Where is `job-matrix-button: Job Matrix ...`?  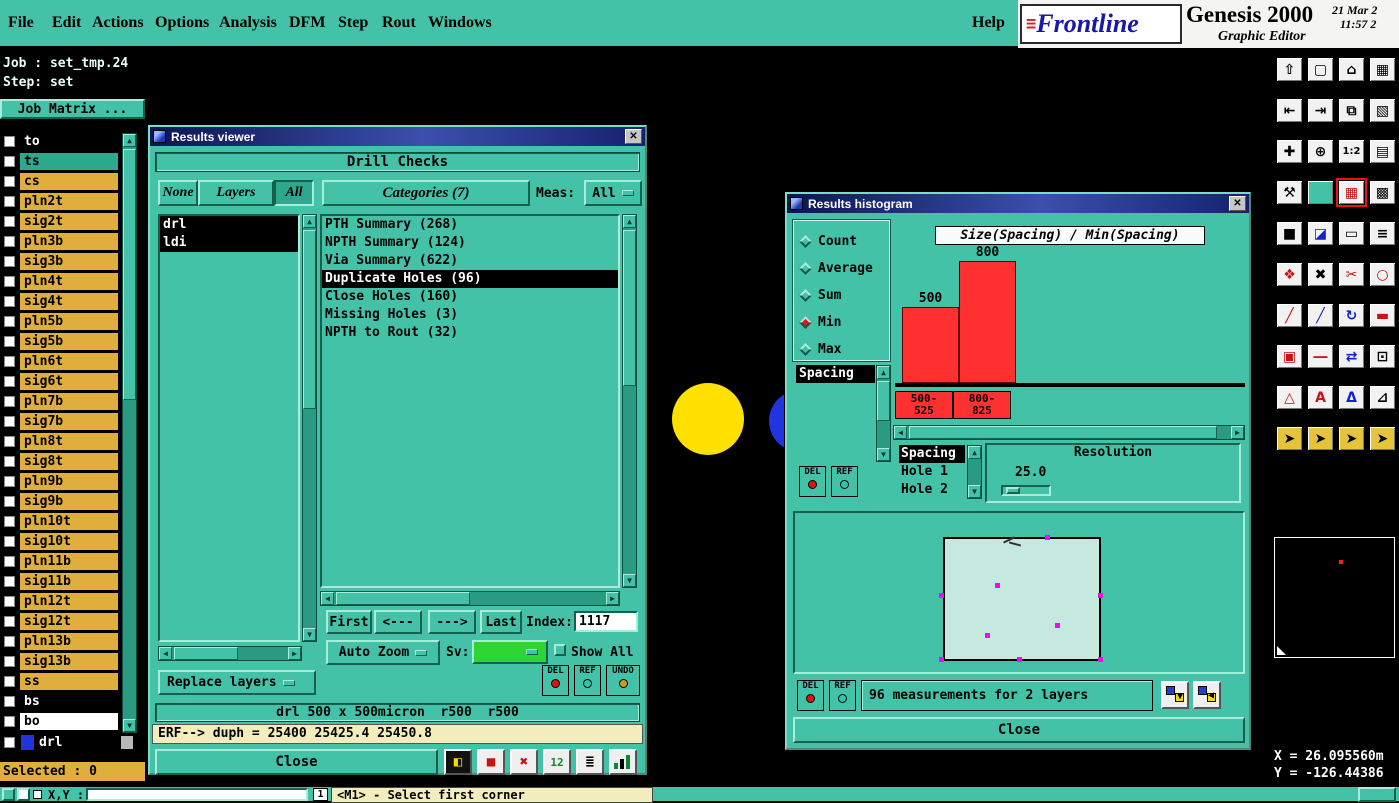 job-matrix-button: Job Matrix ... is located at coordinates (72, 109).